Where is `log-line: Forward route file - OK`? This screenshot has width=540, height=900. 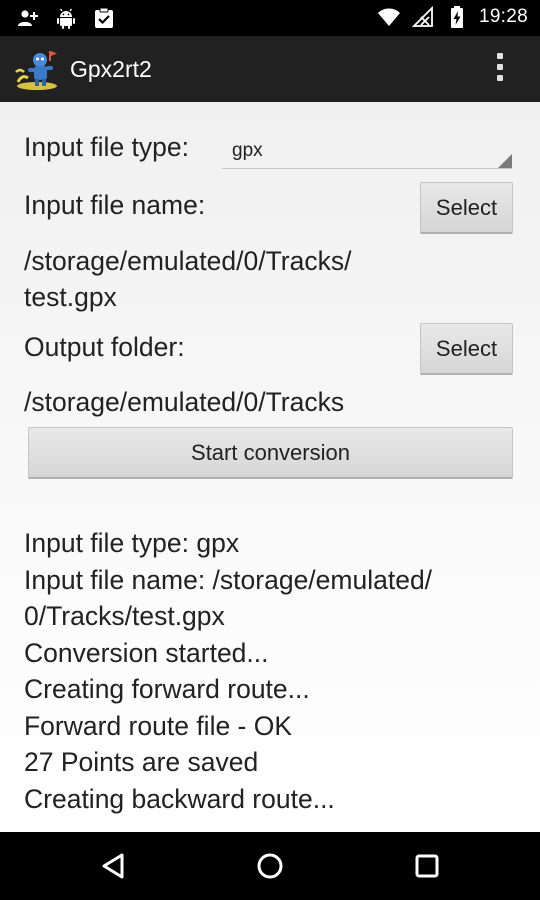
log-line: Forward route file - OK is located at coordinates (158, 725).